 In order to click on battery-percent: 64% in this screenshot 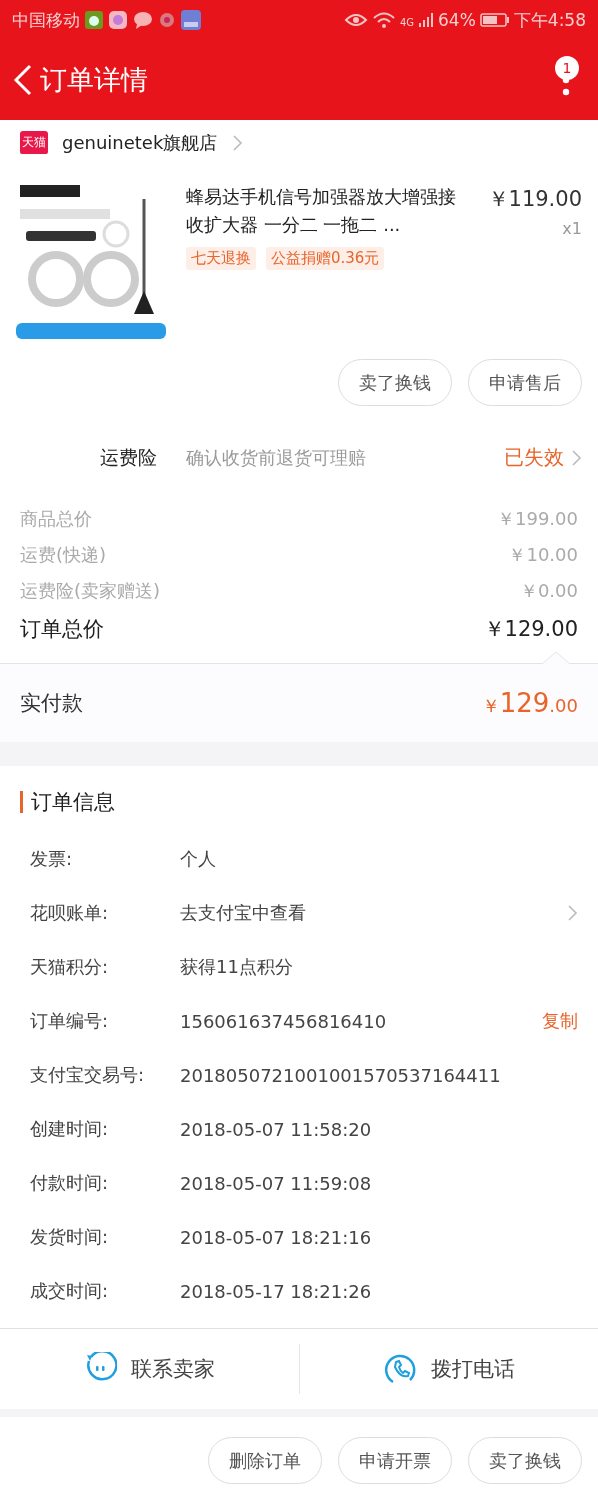, I will do `click(457, 20)`.